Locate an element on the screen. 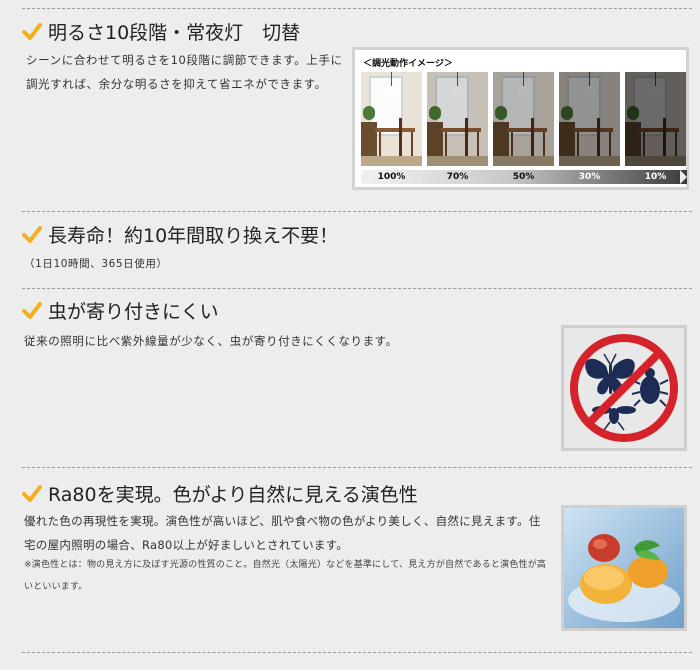 The width and height of the screenshot is (700, 670). section-heading: Ra80を実現。色がより自然に見える演色性 is located at coordinates (220, 493).